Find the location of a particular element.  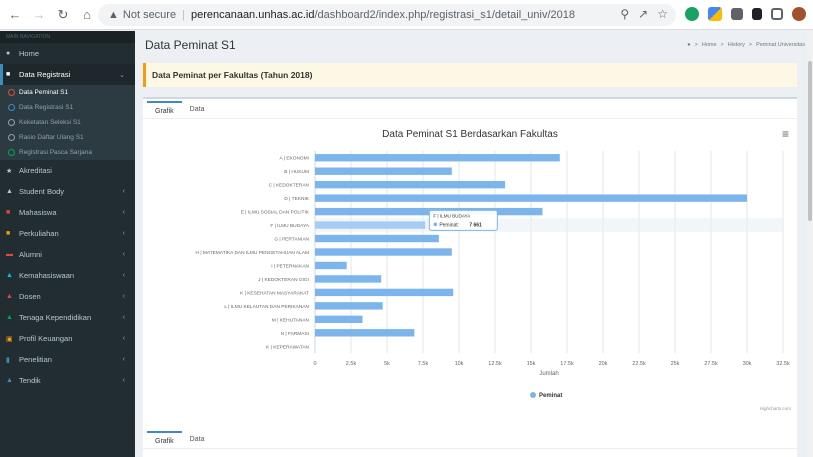

breadcrumb-history: History is located at coordinates (736, 45).